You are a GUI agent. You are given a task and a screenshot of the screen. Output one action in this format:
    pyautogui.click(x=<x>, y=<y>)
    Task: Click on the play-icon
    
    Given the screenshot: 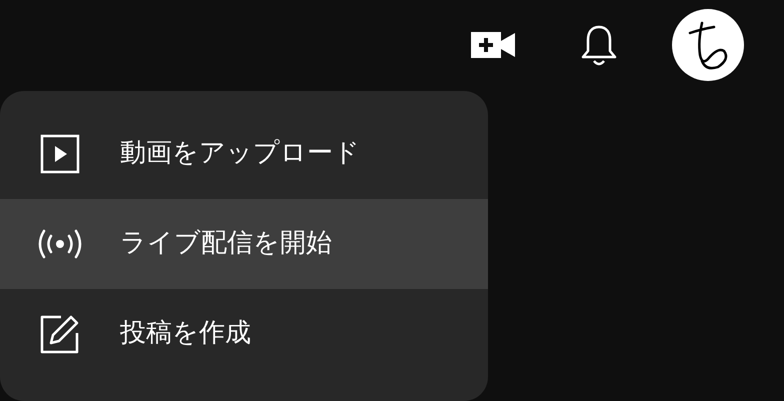 What is the action you would take?
    pyautogui.click(x=60, y=154)
    